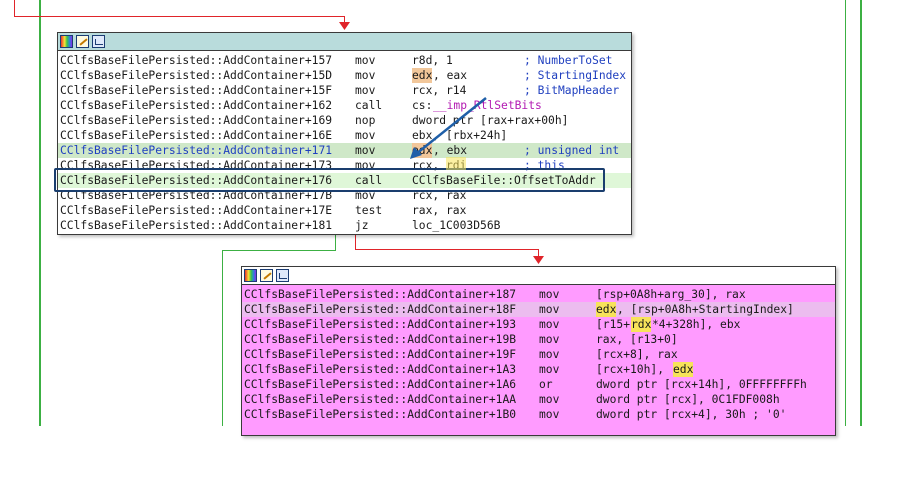 The width and height of the screenshot is (916, 482). I want to click on operands: [rcx+8], rax, so click(637, 354).